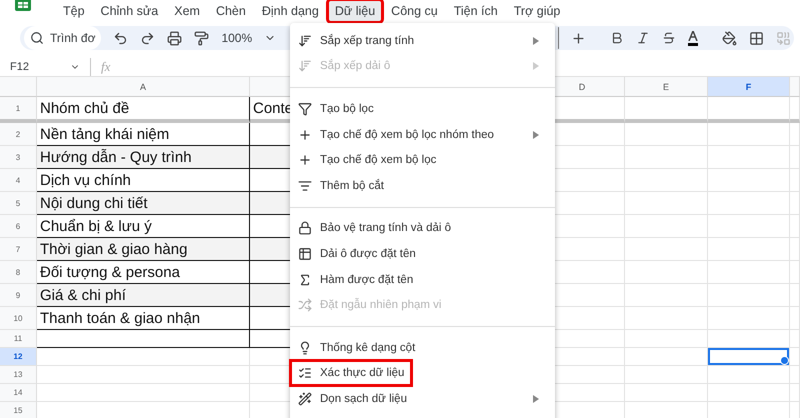 The width and height of the screenshot is (800, 418). I want to click on column-header: A, so click(143, 87).